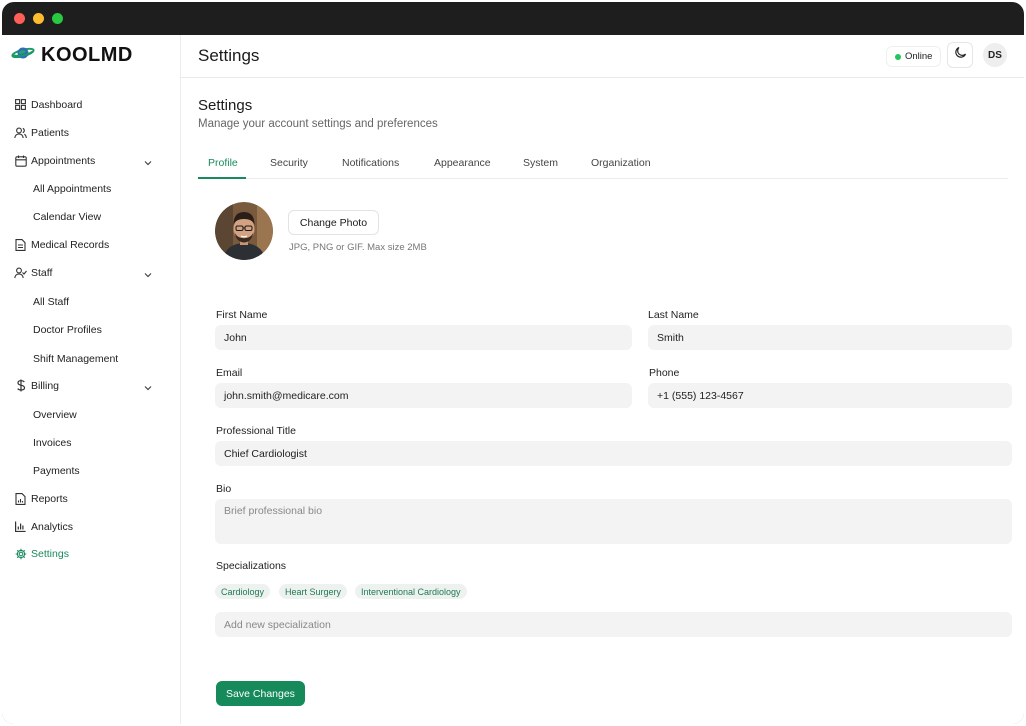  Describe the element at coordinates (42, 273) in the screenshot. I see `sidebar-item-label: Staff` at that location.